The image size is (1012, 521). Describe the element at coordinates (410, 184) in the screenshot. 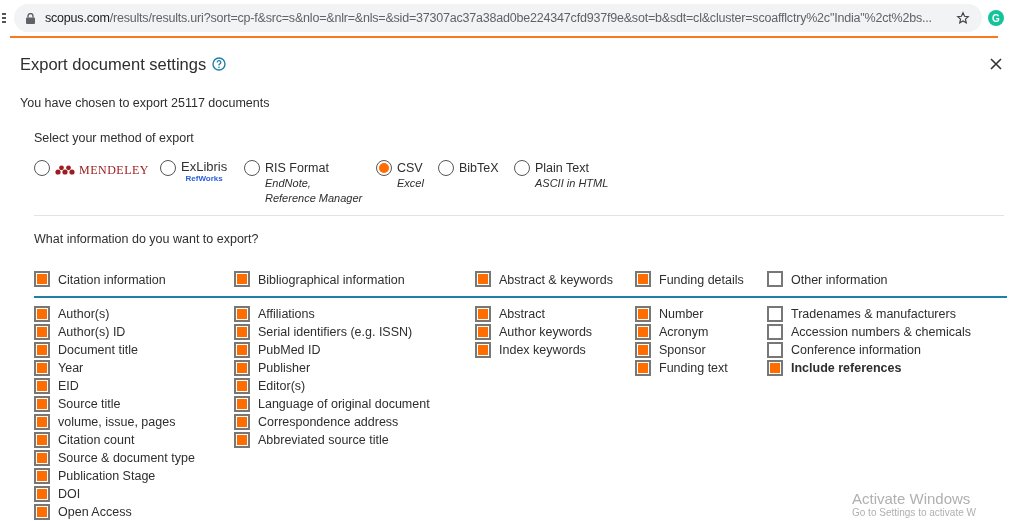

I see `option-note: Excel` at that location.